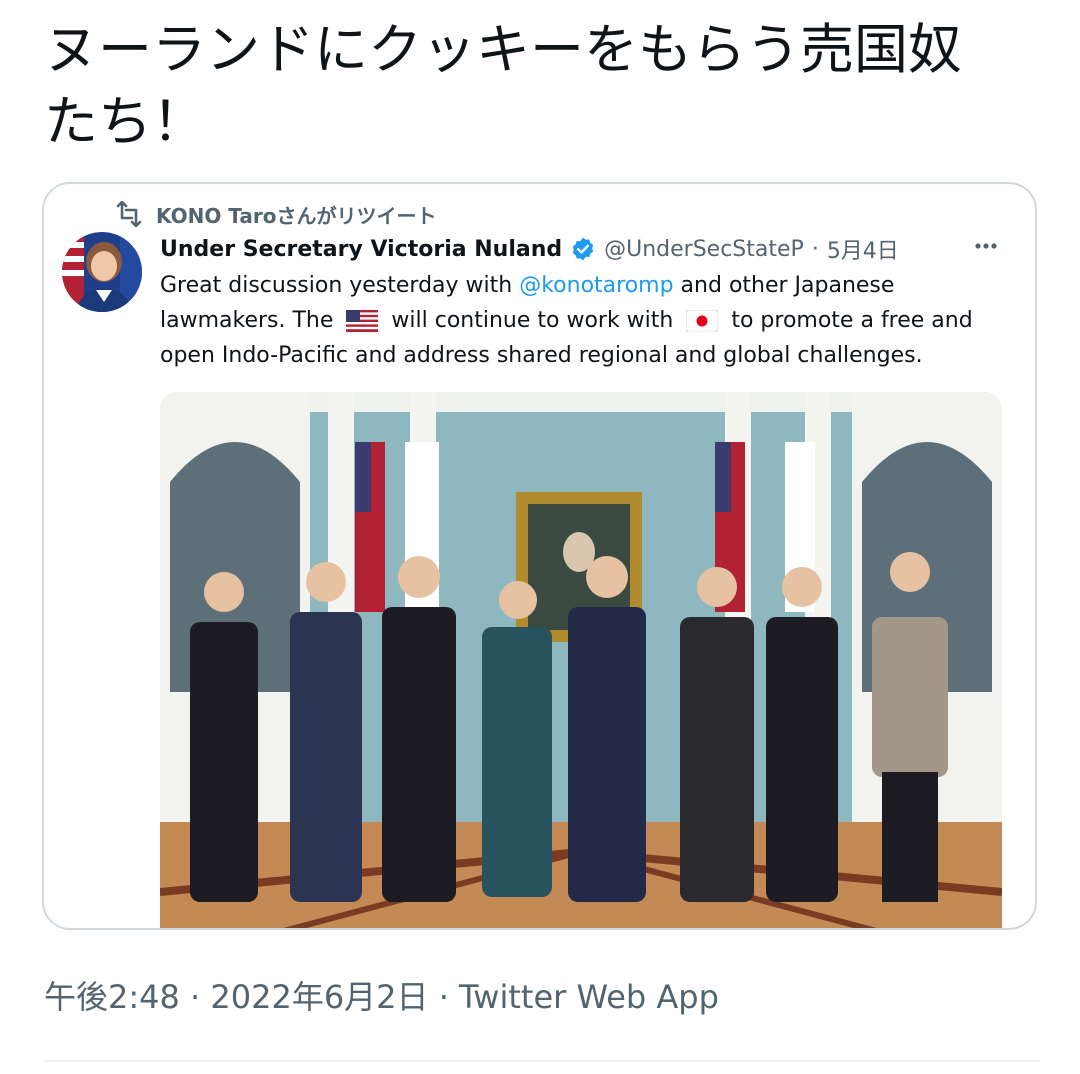 The height and width of the screenshot is (1074, 1080). What do you see at coordinates (986, 246) in the screenshot?
I see `more-options-icon` at bounding box center [986, 246].